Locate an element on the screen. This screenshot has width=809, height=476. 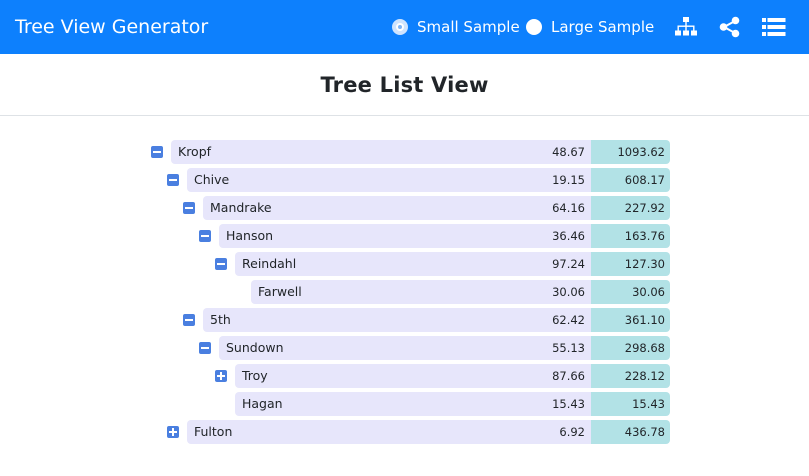
tree-node: Reindahl 97.24 is located at coordinates (413, 264).